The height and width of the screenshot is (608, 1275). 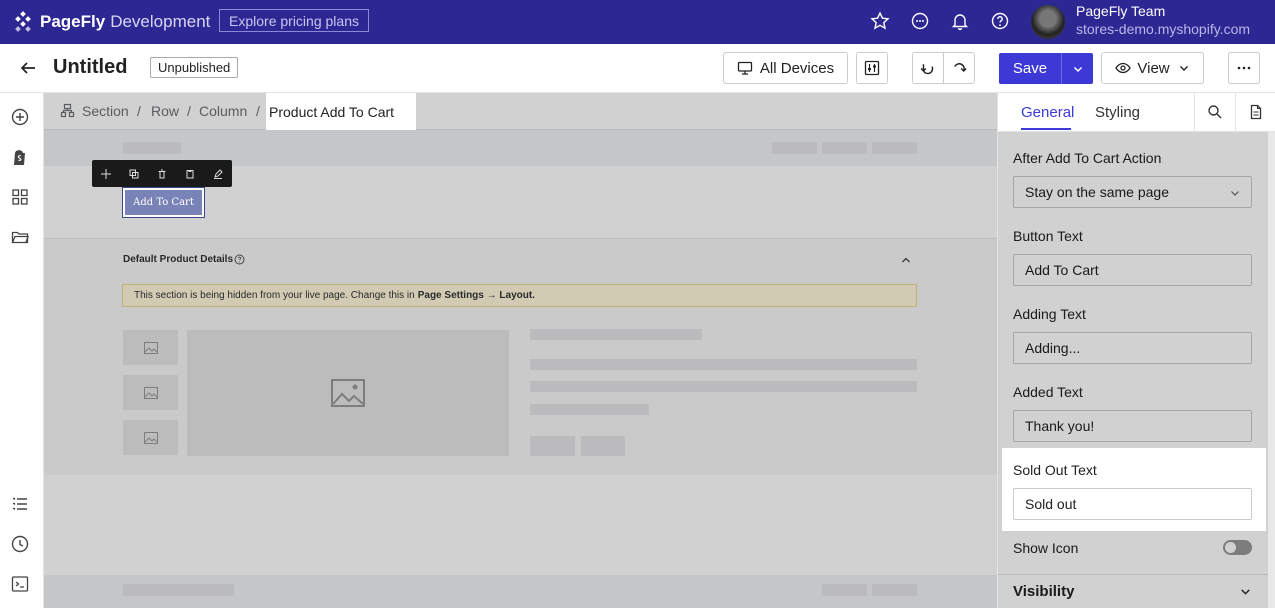 I want to click on brand-name: PageFly, so click(x=73, y=21).